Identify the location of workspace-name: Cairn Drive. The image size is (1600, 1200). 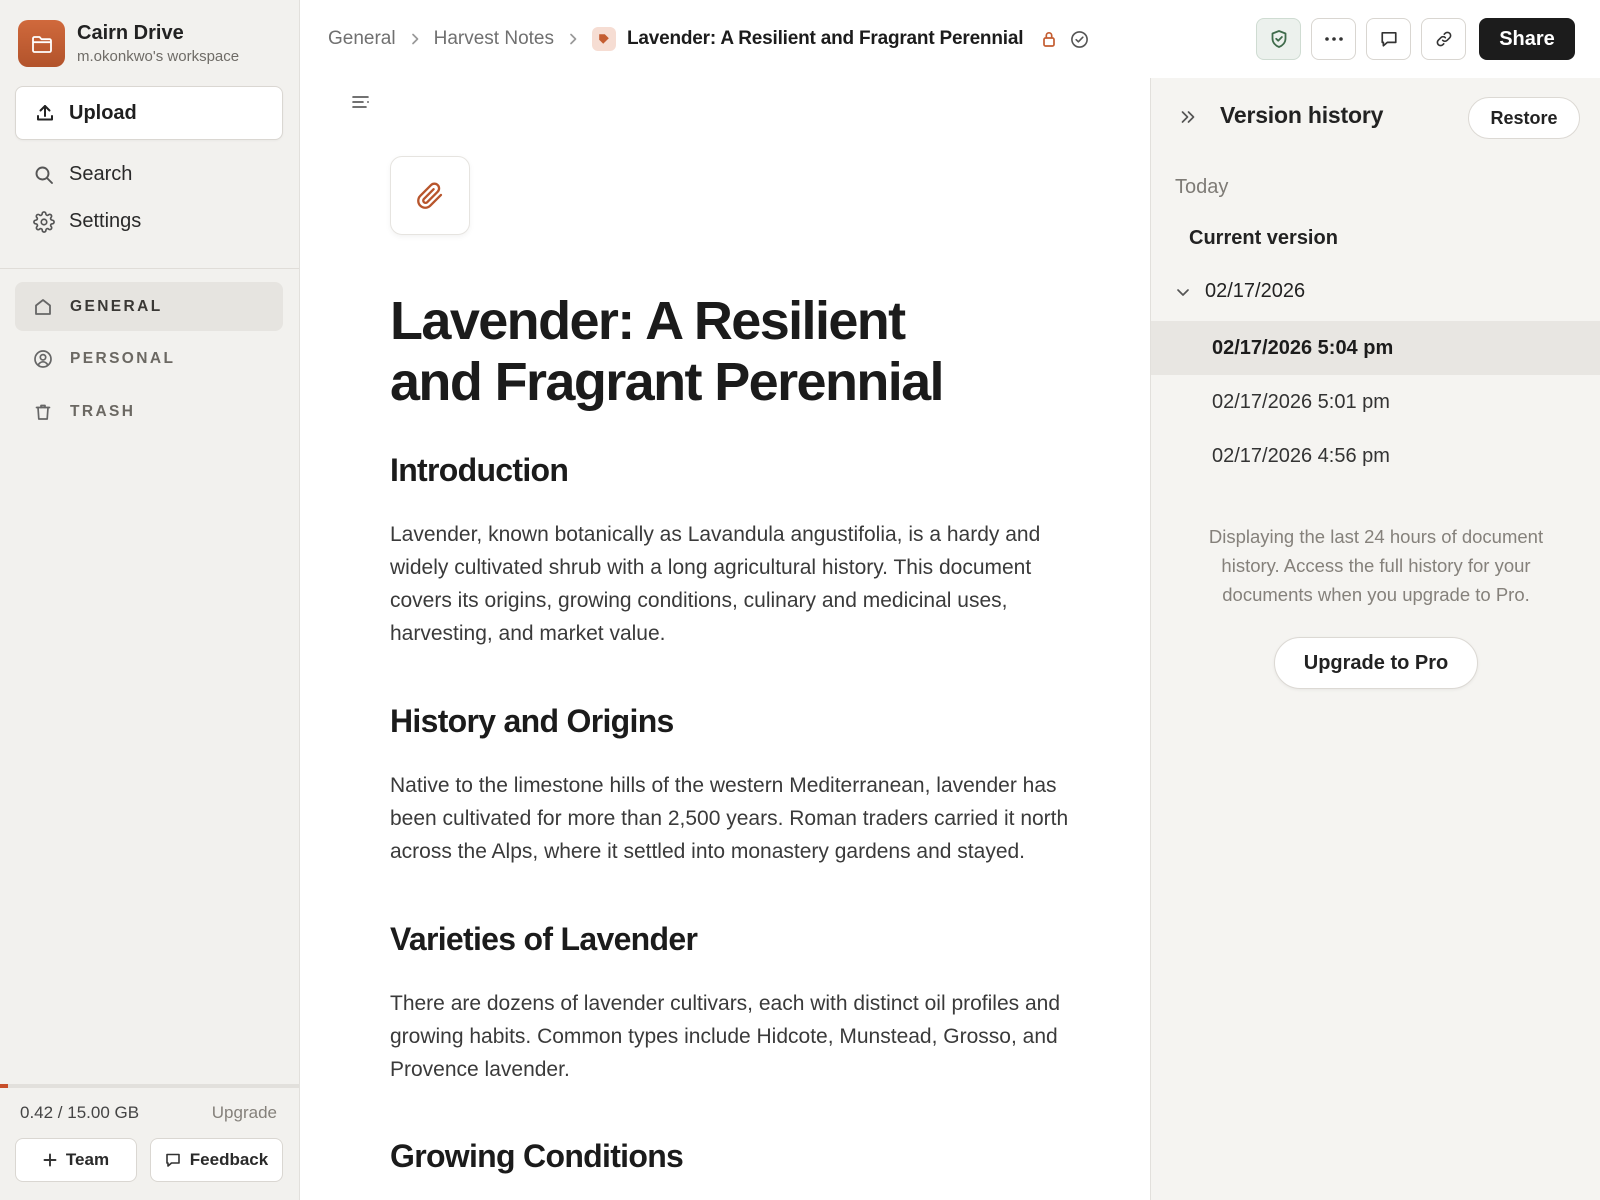
(130, 32).